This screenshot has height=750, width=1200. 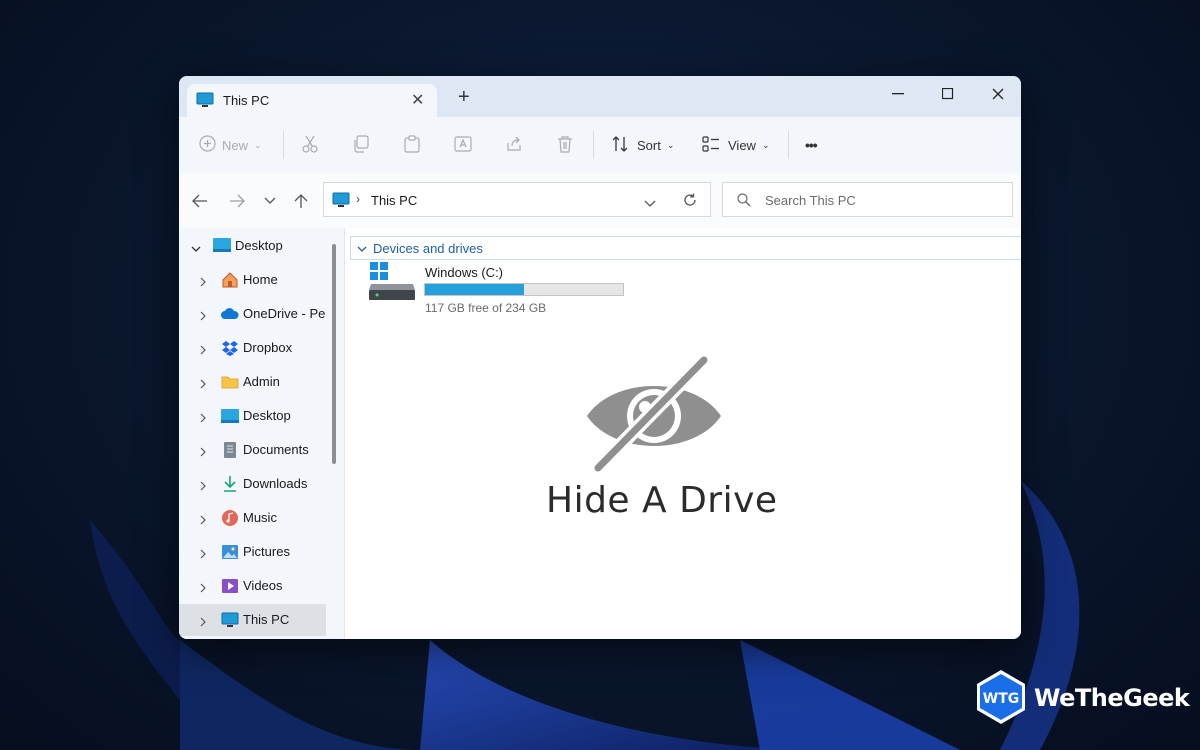 What do you see at coordinates (742, 145) in the screenshot?
I see `view-label: View` at bounding box center [742, 145].